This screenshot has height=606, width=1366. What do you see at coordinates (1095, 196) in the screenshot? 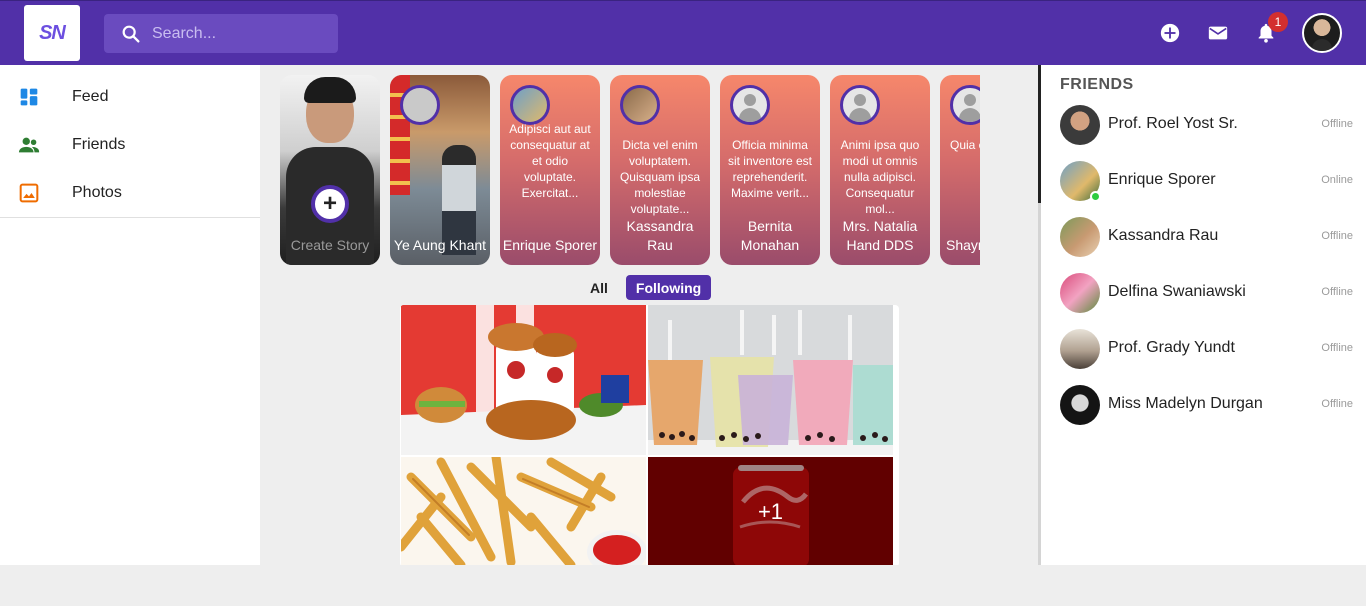
I see `online-indicator` at bounding box center [1095, 196].